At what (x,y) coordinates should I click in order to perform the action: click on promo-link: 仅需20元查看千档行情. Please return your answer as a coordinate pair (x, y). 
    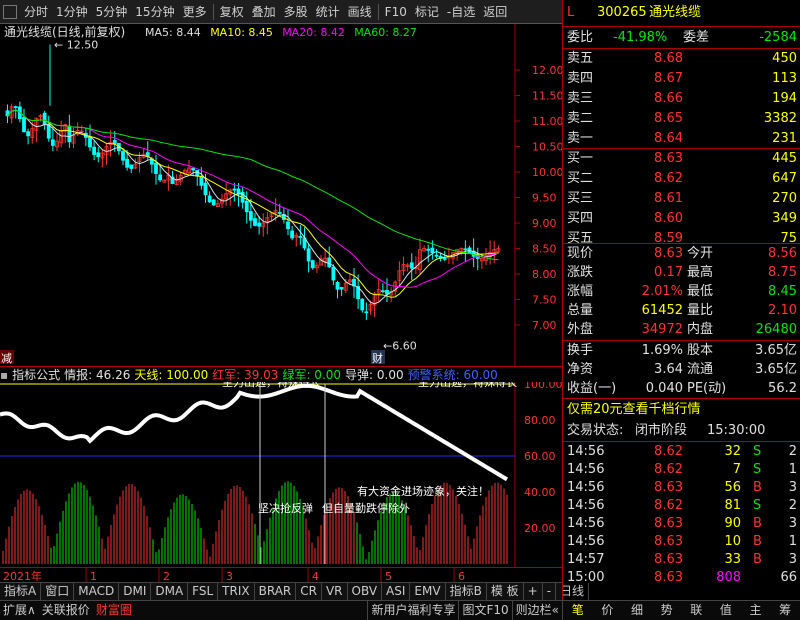
    Looking at the image, I should click on (634, 410).